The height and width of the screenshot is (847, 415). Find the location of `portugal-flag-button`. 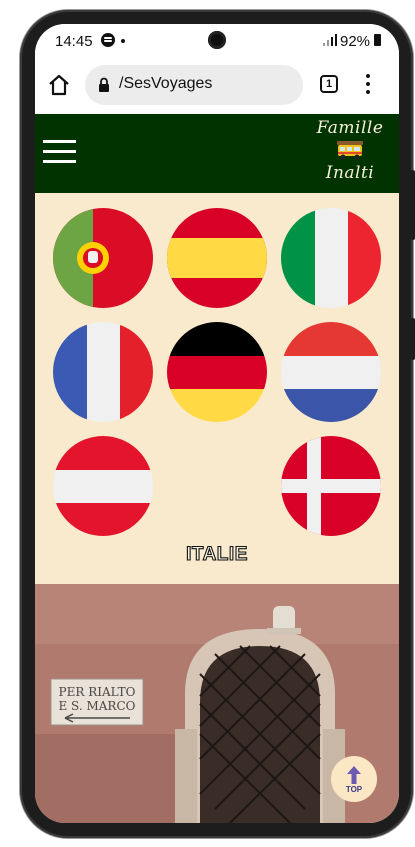

portugal-flag-button is located at coordinates (103, 258).